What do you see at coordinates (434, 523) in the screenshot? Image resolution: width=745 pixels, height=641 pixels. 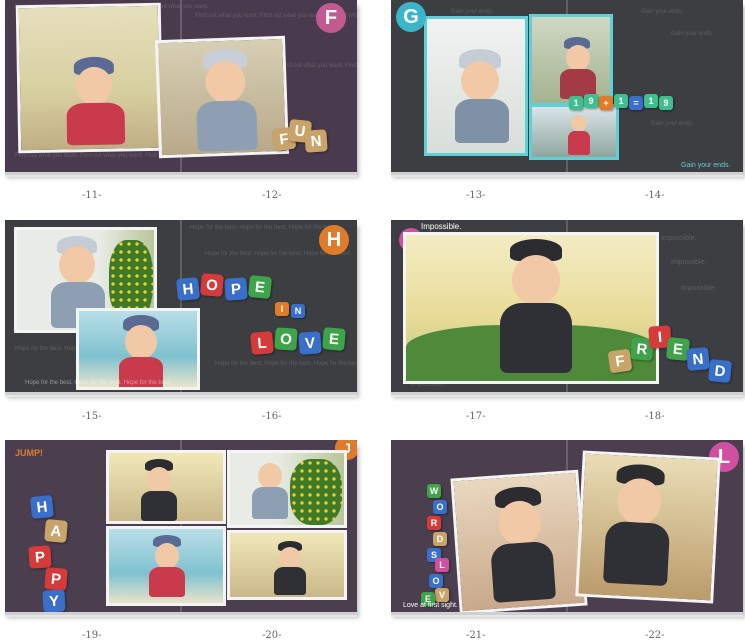 I see `letter-tile: R` at bounding box center [434, 523].